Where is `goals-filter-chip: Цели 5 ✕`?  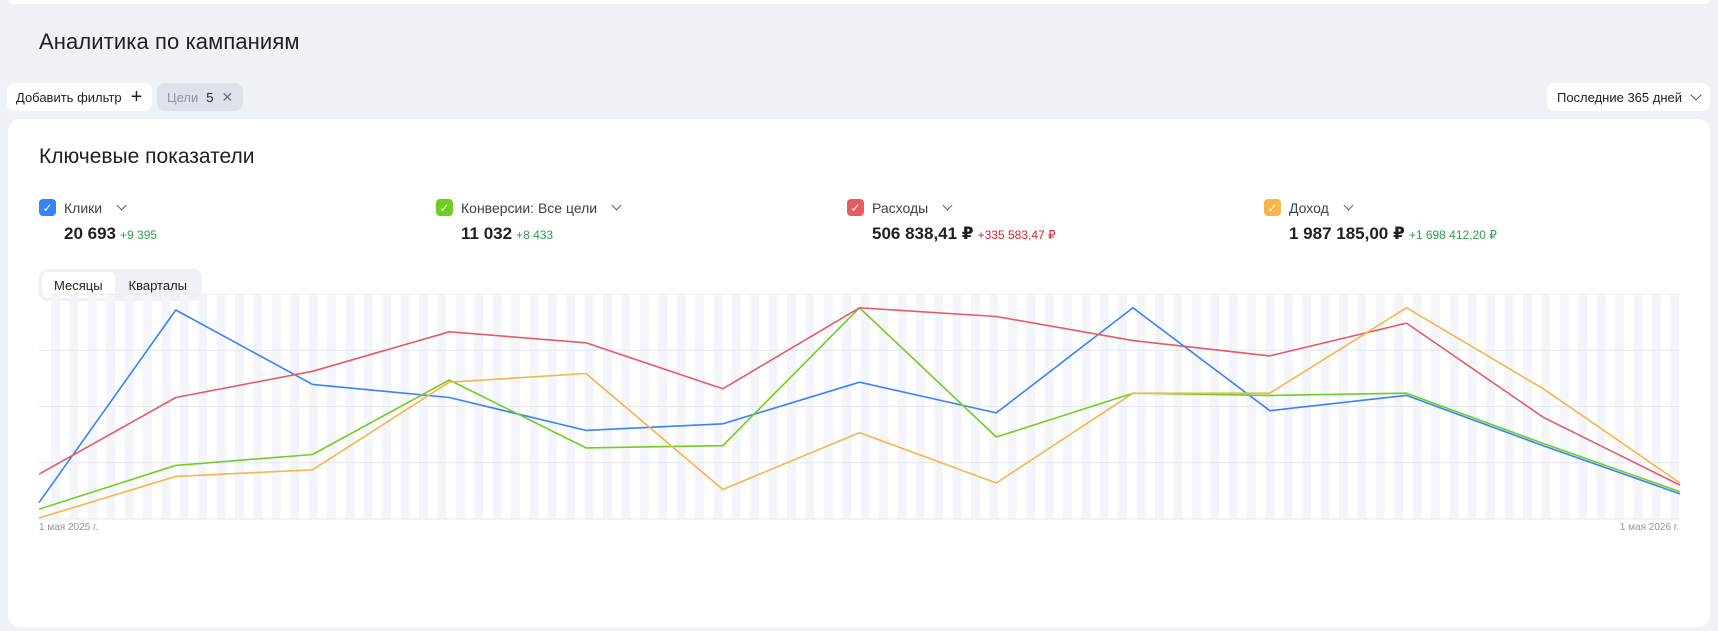 goals-filter-chip: Цели 5 ✕ is located at coordinates (200, 97).